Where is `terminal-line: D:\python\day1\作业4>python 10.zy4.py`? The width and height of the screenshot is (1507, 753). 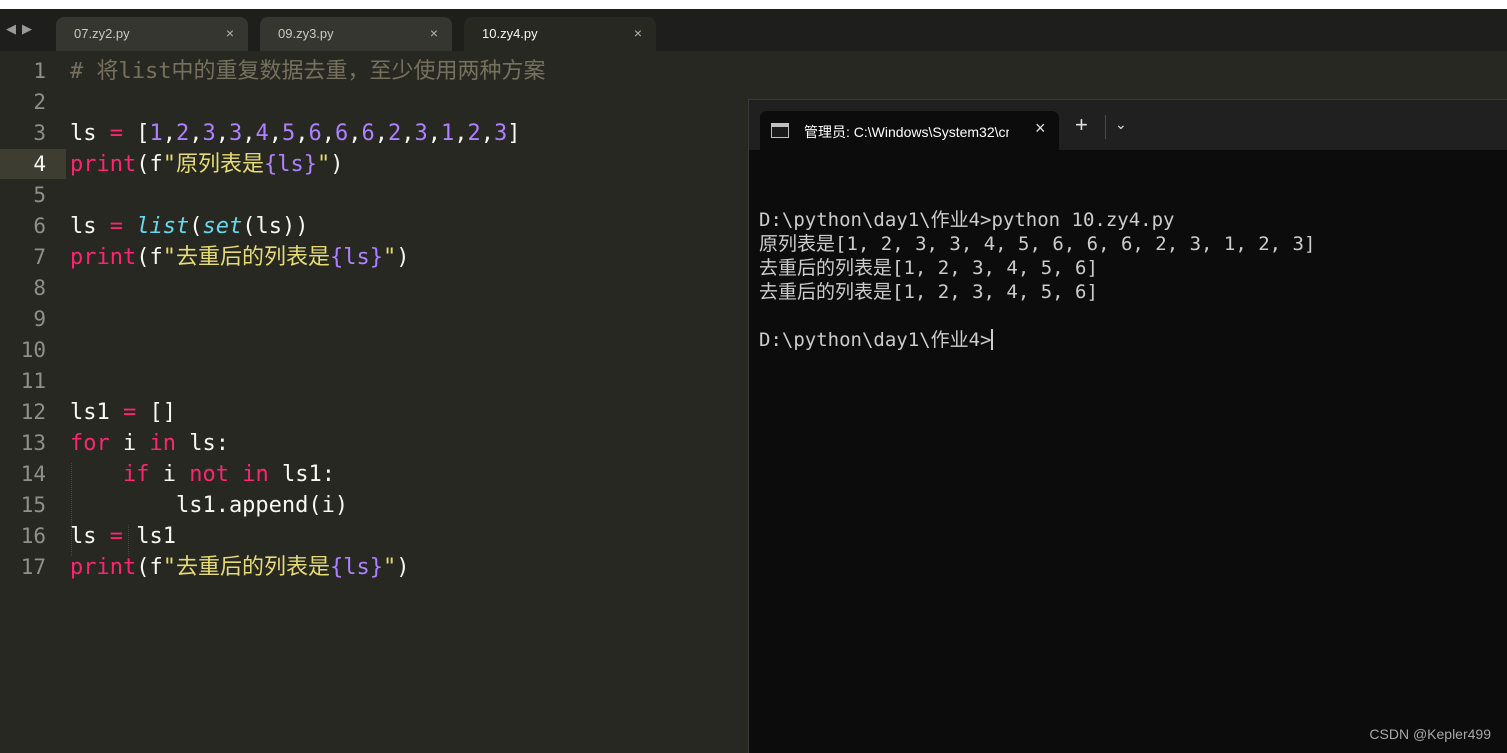
terminal-line: D:\python\day1\作业4>python 10.zy4.py is located at coordinates (967, 220).